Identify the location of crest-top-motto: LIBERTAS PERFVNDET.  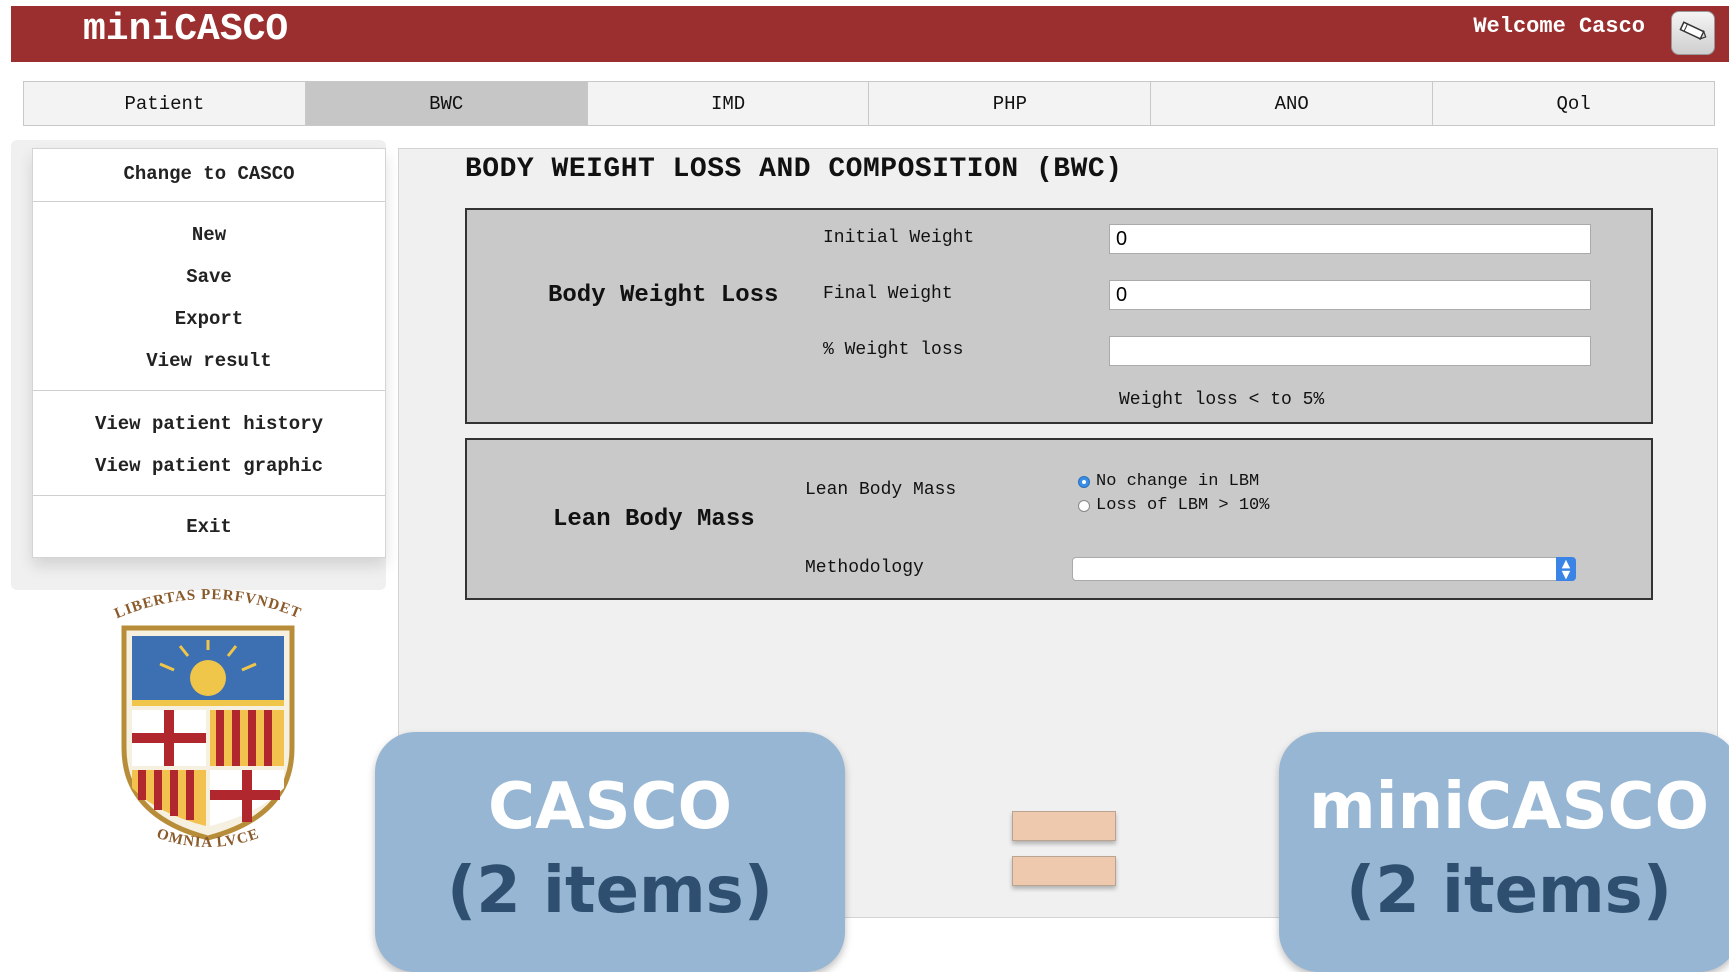
(207, 604).